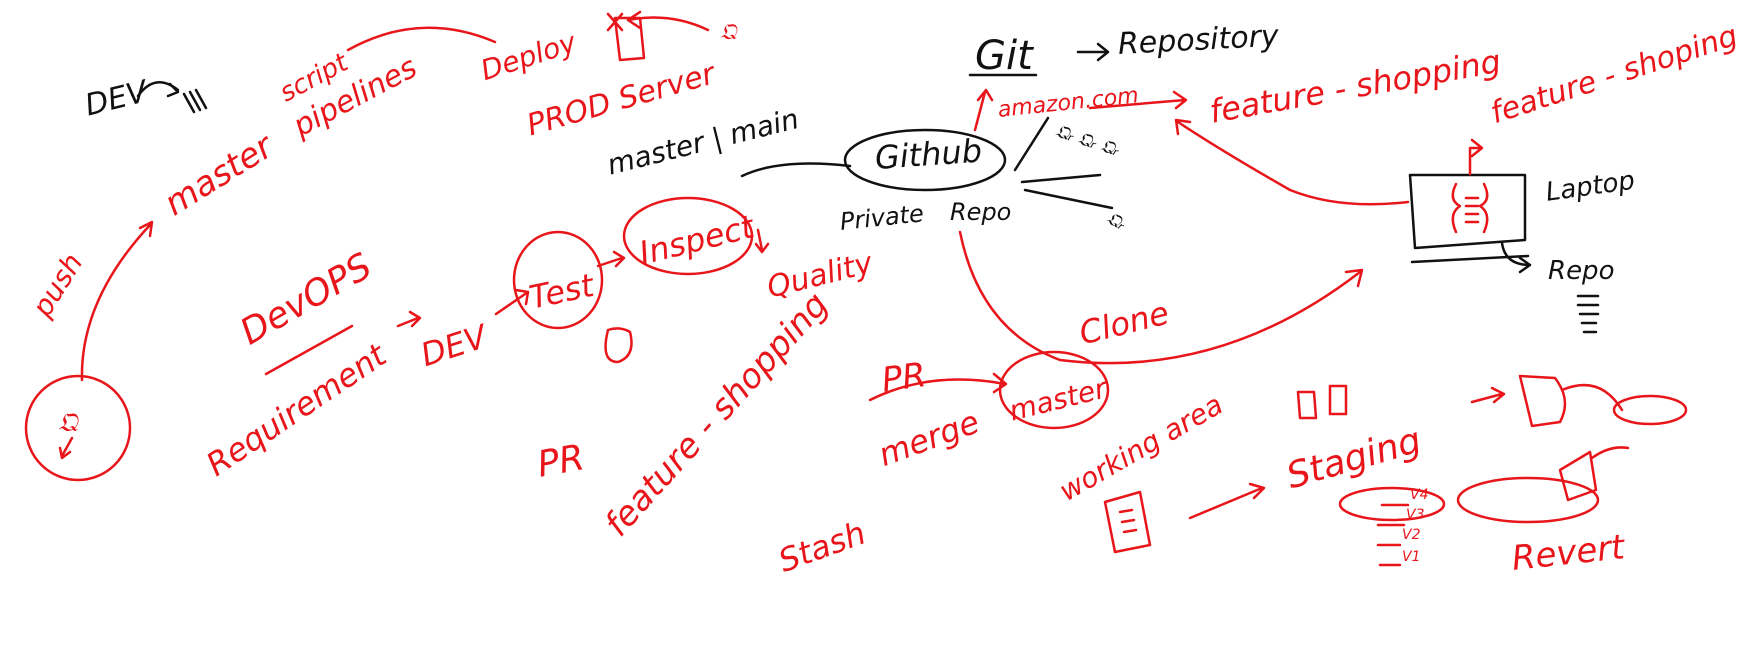  I want to click on revert-ellipse, so click(1528, 500).